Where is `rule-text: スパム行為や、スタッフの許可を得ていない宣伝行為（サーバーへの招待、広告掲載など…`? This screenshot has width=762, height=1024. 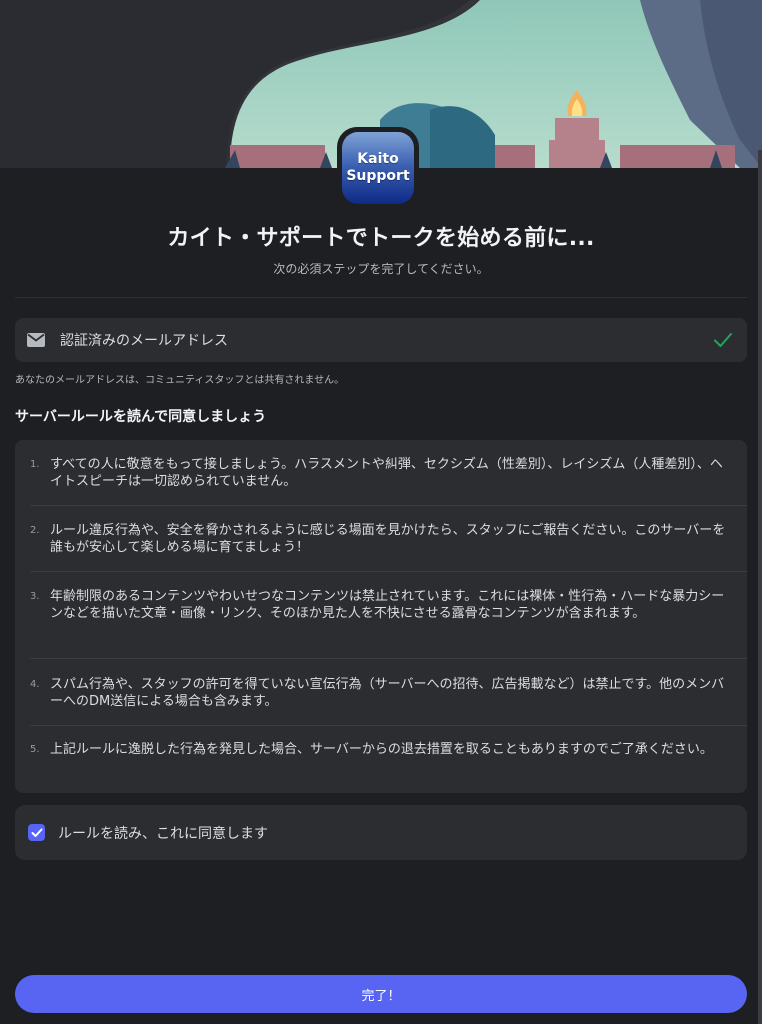
rule-text: スパム行為や、スタッフの許可を得ていない宣伝行為（サーバーへの招待、広告掲載など… is located at coordinates (387, 693).